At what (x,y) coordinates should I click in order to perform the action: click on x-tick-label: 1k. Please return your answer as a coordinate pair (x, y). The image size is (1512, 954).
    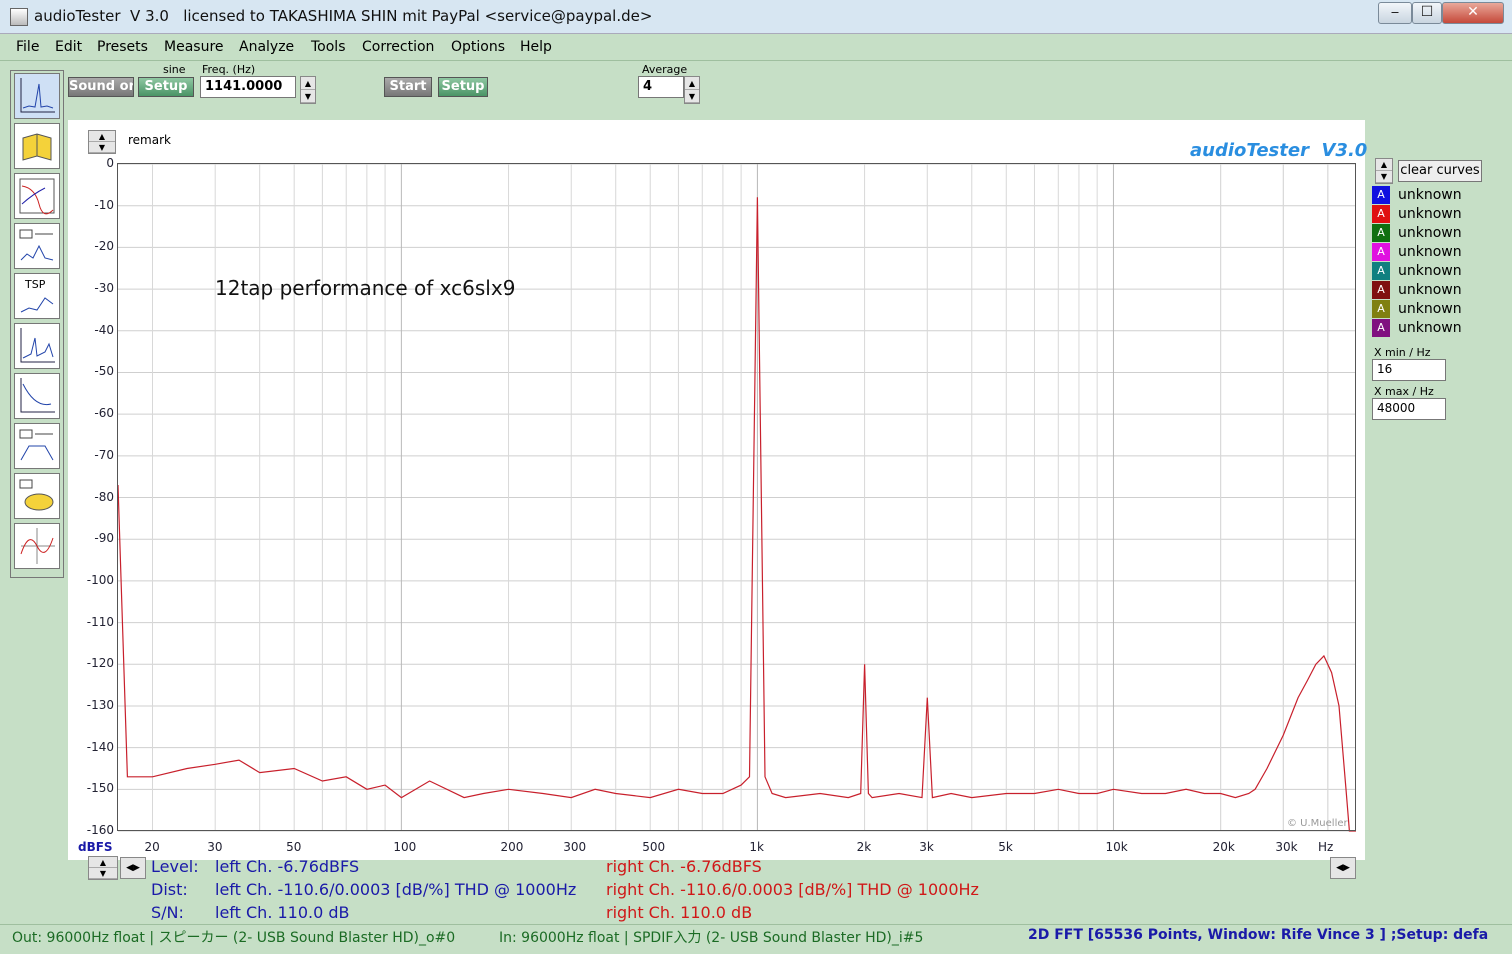
    Looking at the image, I should click on (756, 847).